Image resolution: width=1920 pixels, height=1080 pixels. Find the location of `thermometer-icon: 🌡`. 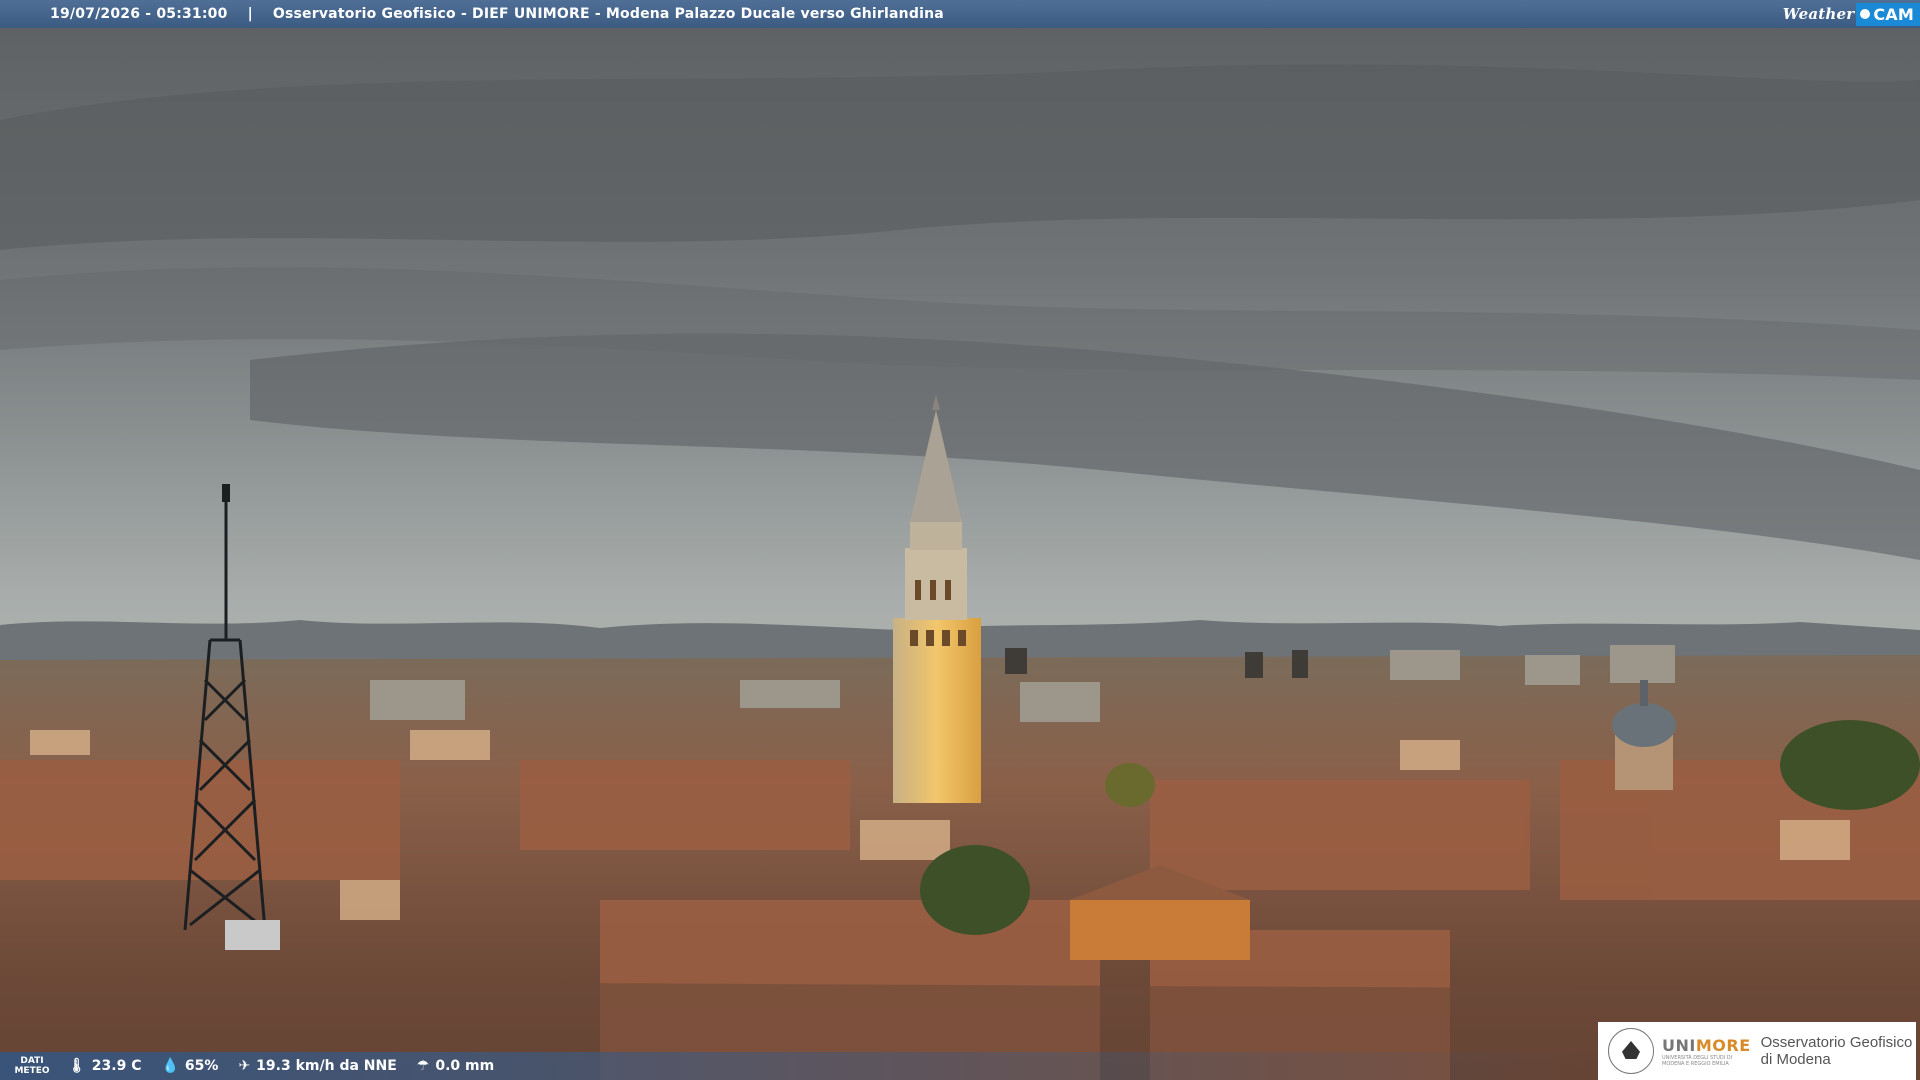

thermometer-icon: 🌡 is located at coordinates (77, 1066).